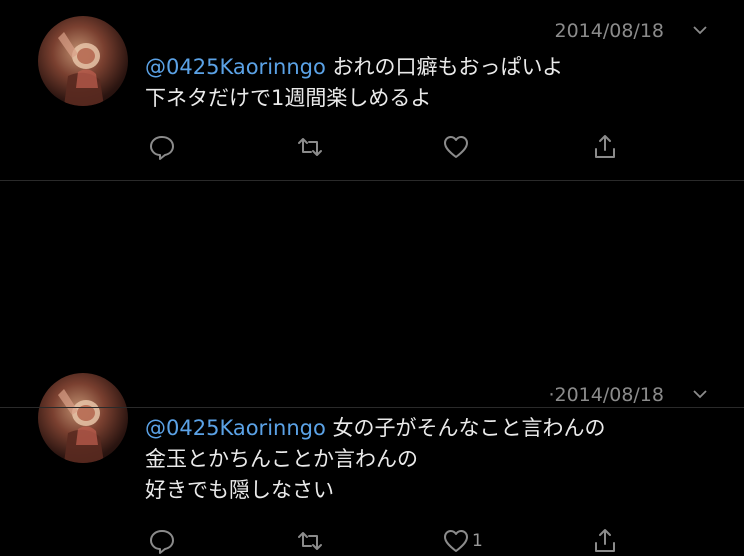  I want to click on tweet-line: 好きでも隠しなさい, so click(239, 490).